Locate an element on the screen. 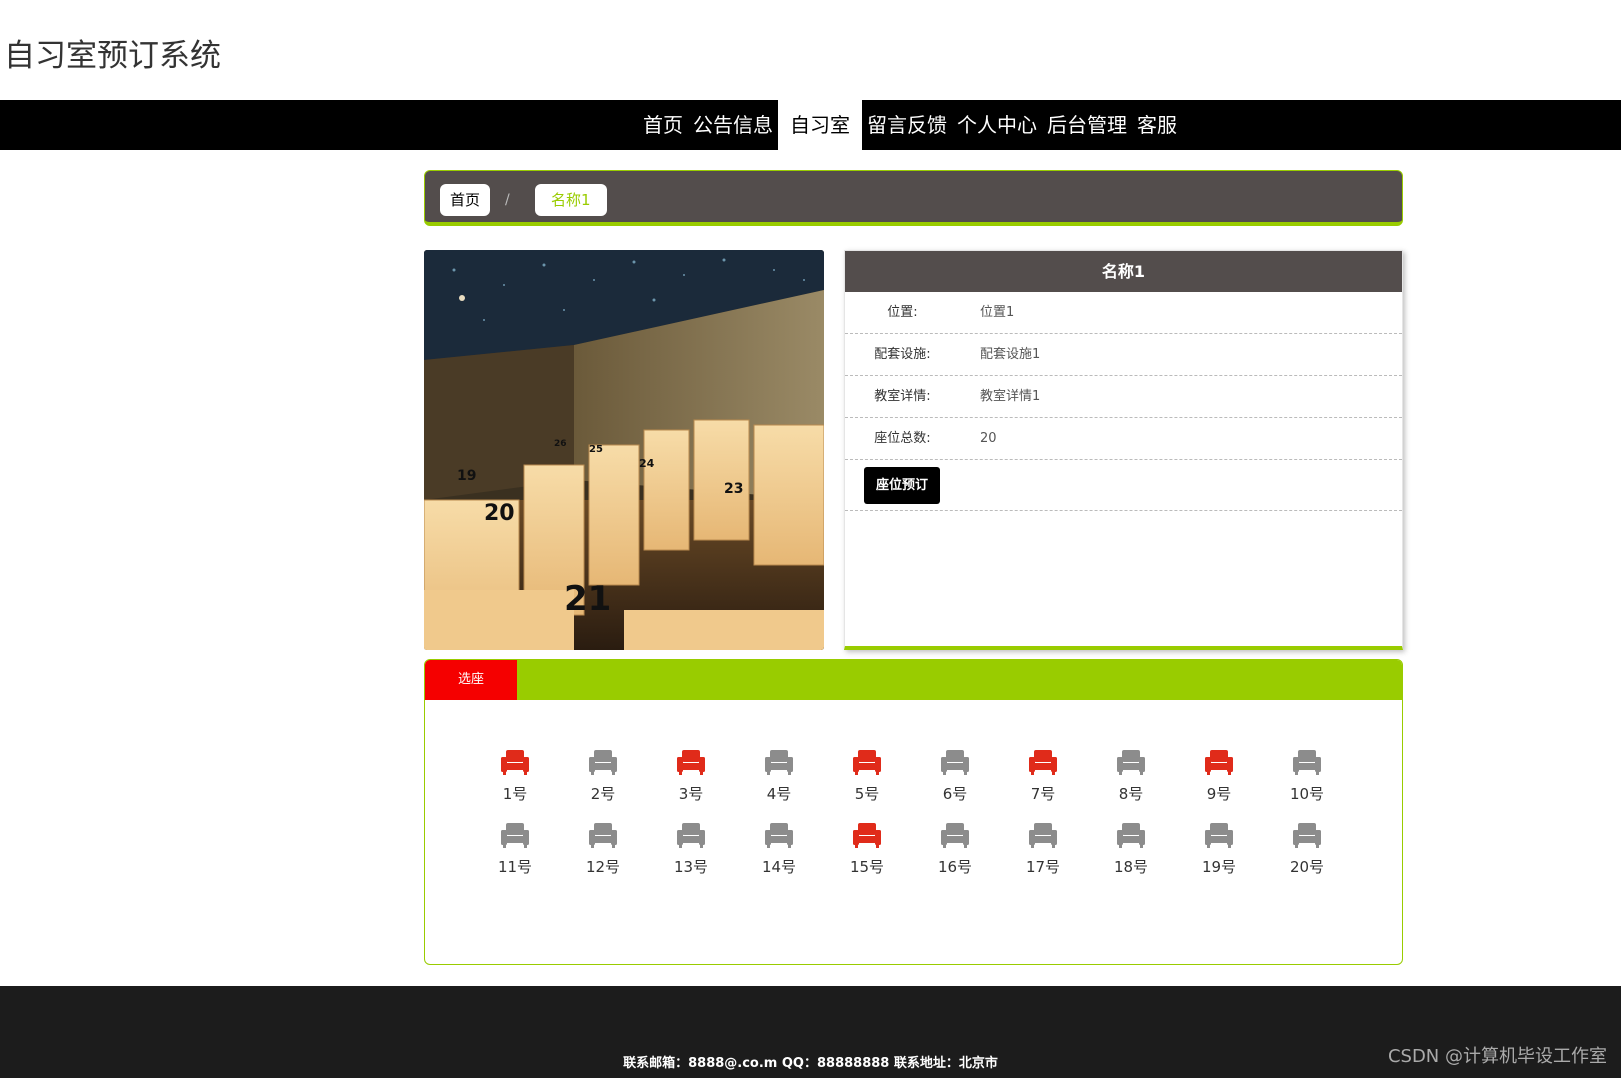 The height and width of the screenshot is (1078, 1621). csdn-watermark: CSDN @计算机毕设工作室 is located at coordinates (1497, 1056).